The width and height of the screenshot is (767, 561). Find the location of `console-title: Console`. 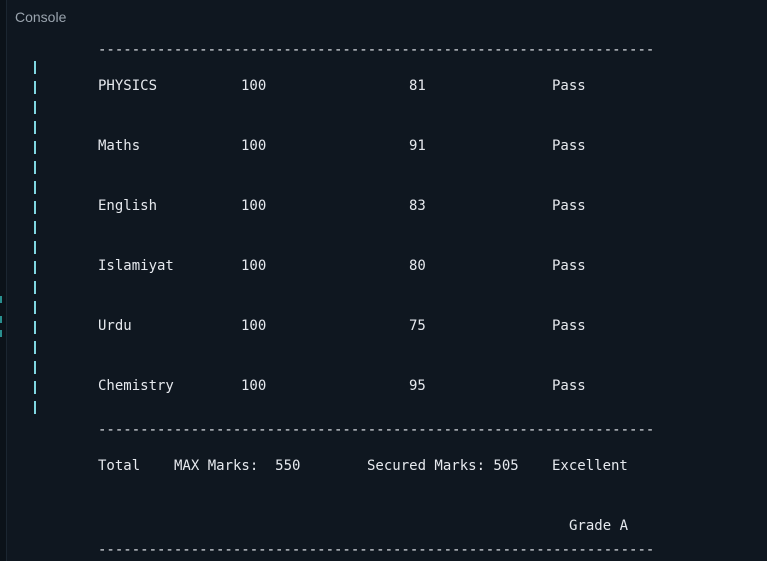

console-title: Console is located at coordinates (41, 17).